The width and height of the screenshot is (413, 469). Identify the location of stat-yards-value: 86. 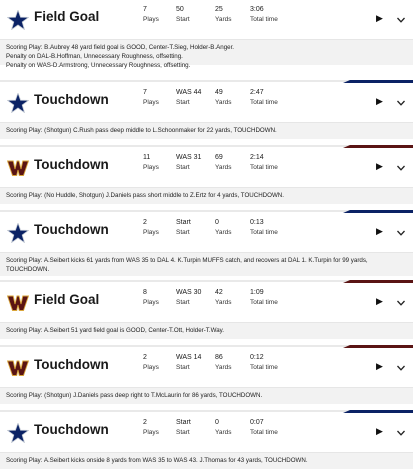
(219, 357).